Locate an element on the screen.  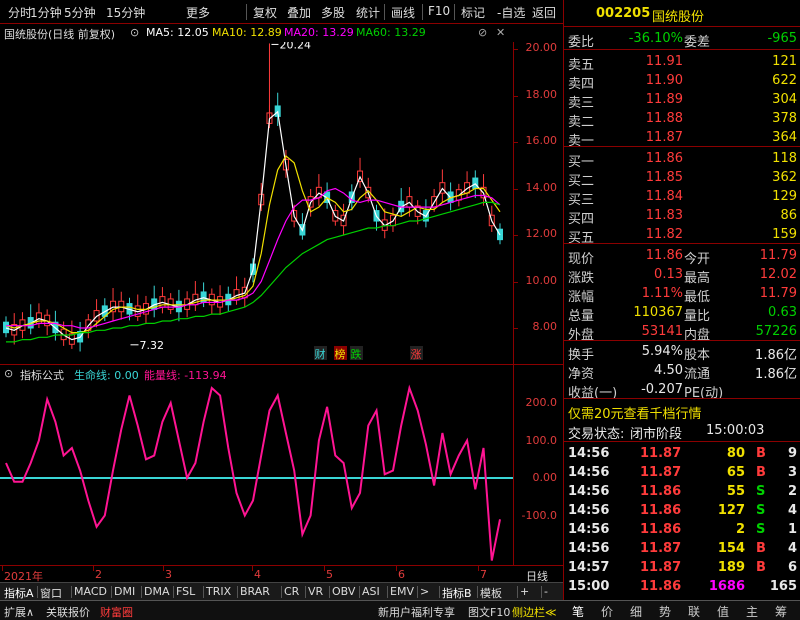
indicator-tab-15: 模板 is located at coordinates (491, 593).